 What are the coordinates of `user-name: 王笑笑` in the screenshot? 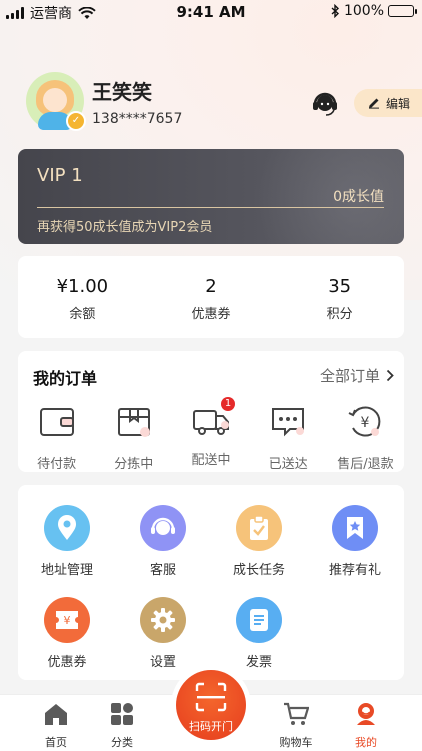 It's located at (122, 91).